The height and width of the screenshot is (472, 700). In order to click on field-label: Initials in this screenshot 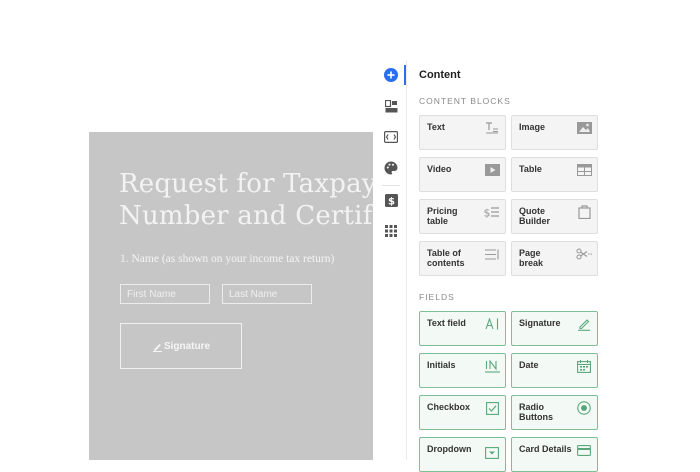, I will do `click(441, 365)`.